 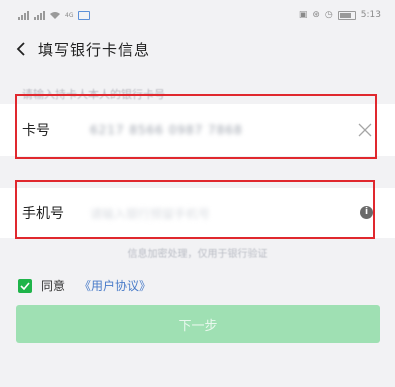 I want to click on phone-input: 请输入银行预留手机号, so click(x=242, y=213).